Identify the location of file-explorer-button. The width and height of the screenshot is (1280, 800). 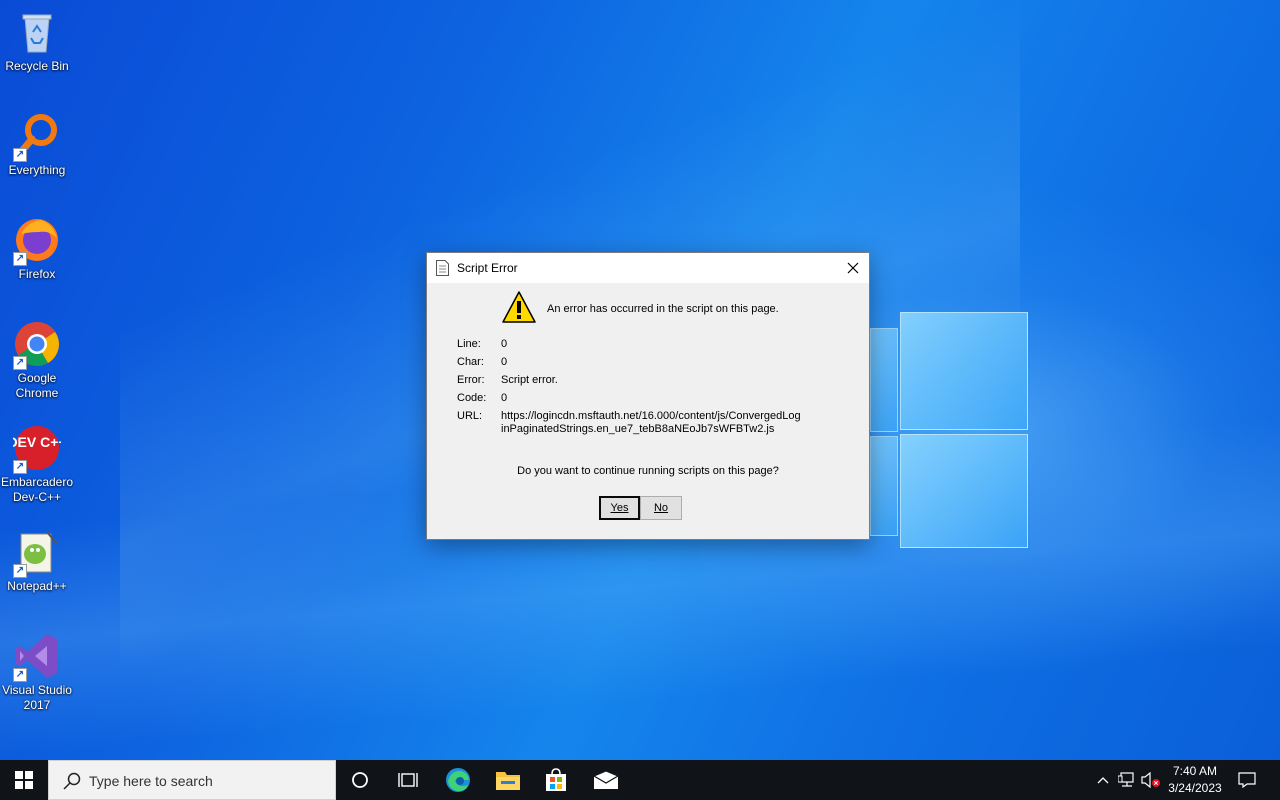
(508, 780).